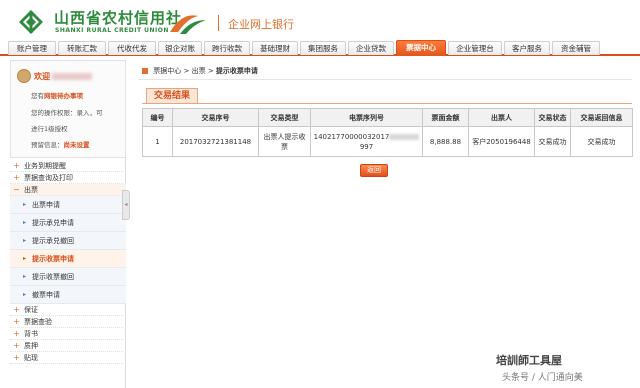  I want to click on col-header-amount: 票面金额, so click(445, 117).